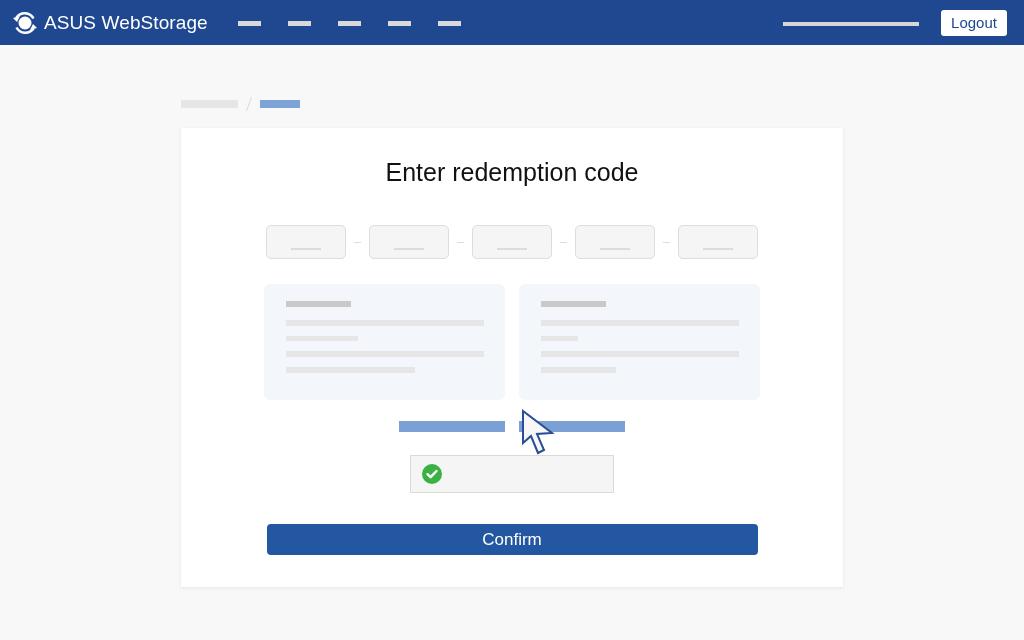  Describe the element at coordinates (512, 474) in the screenshot. I see `verification-box` at that location.